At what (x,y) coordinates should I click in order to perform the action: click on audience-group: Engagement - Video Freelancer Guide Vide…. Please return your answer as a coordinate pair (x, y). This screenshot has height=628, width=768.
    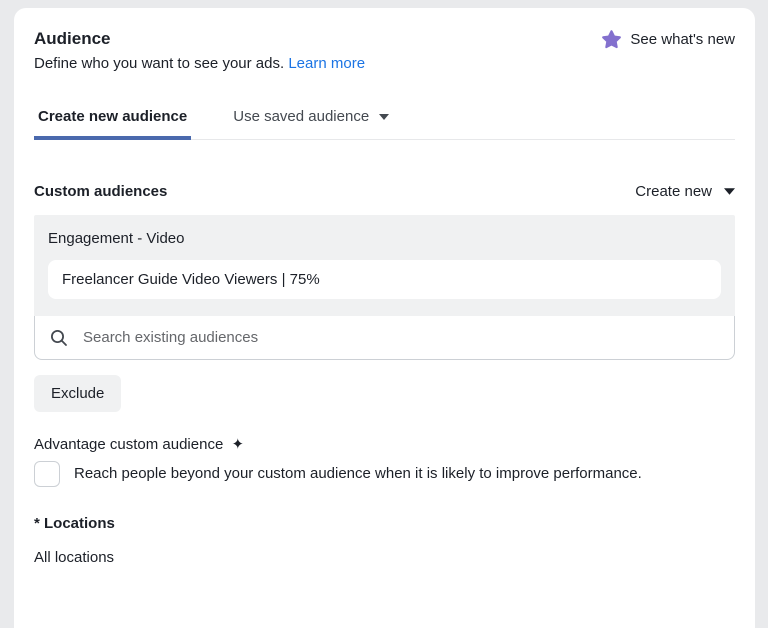
    Looking at the image, I should click on (384, 265).